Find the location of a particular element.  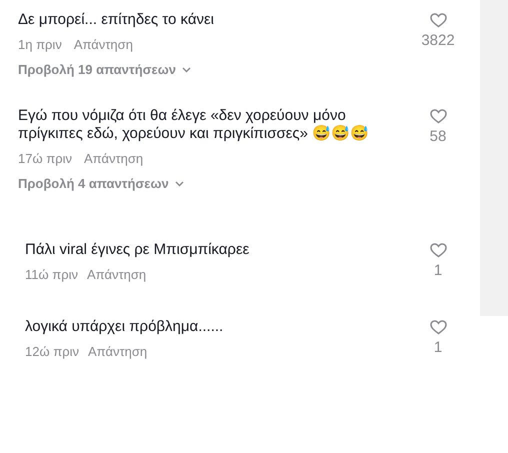

comment-time: 11ώ πριν is located at coordinates (51, 274).